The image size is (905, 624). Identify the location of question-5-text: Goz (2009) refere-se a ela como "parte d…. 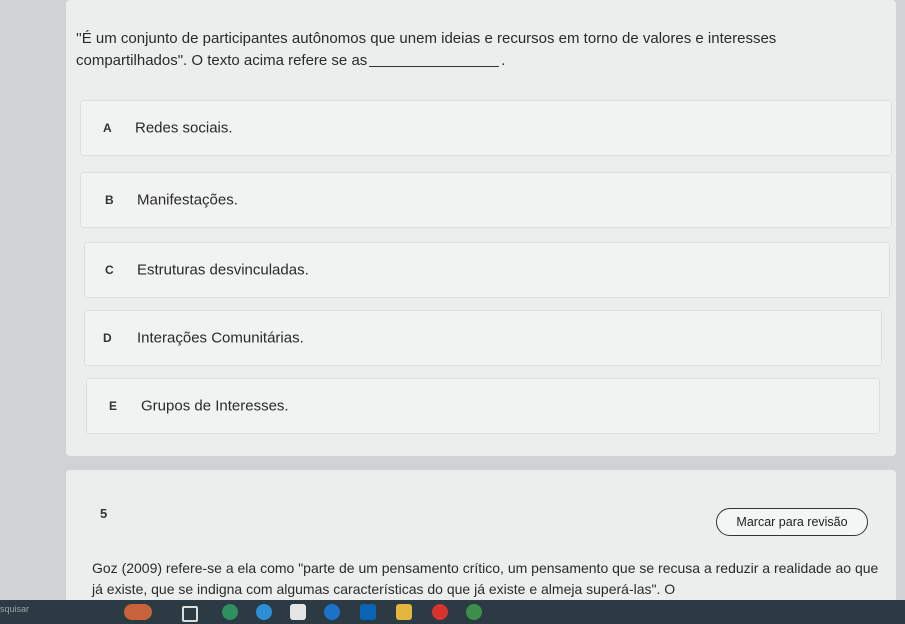
(485, 578).